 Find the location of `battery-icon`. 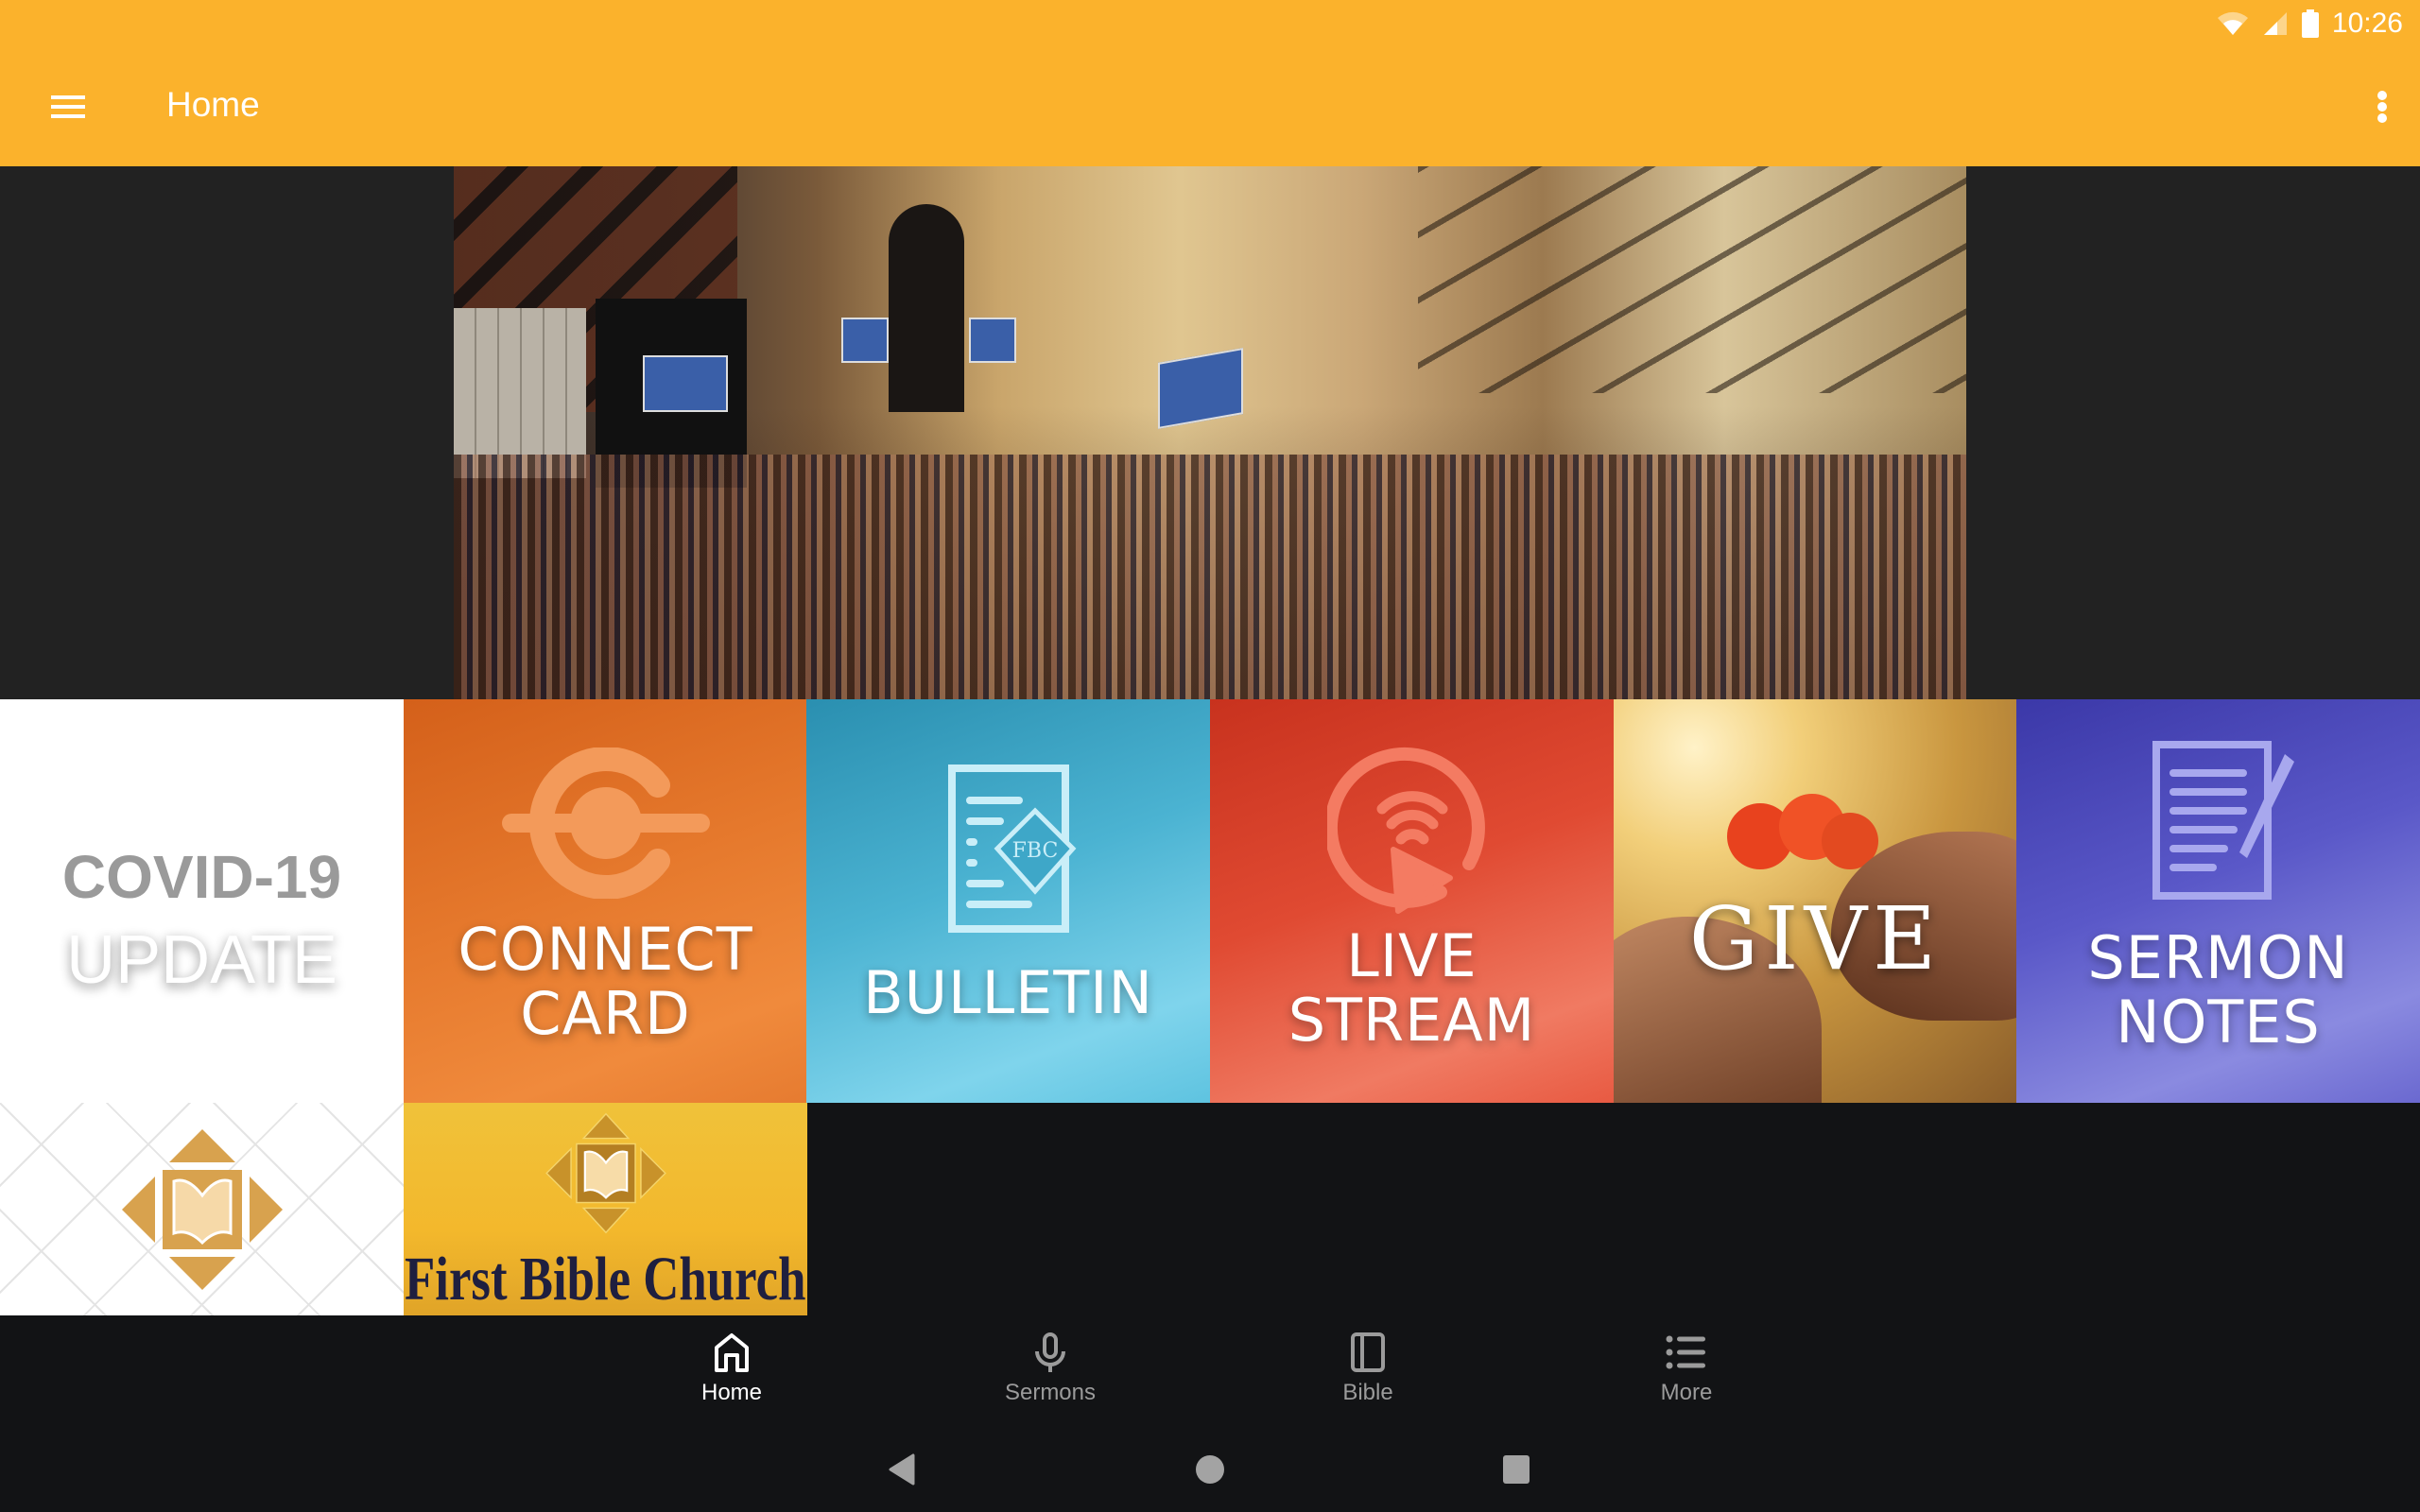

battery-icon is located at coordinates (2310, 23).